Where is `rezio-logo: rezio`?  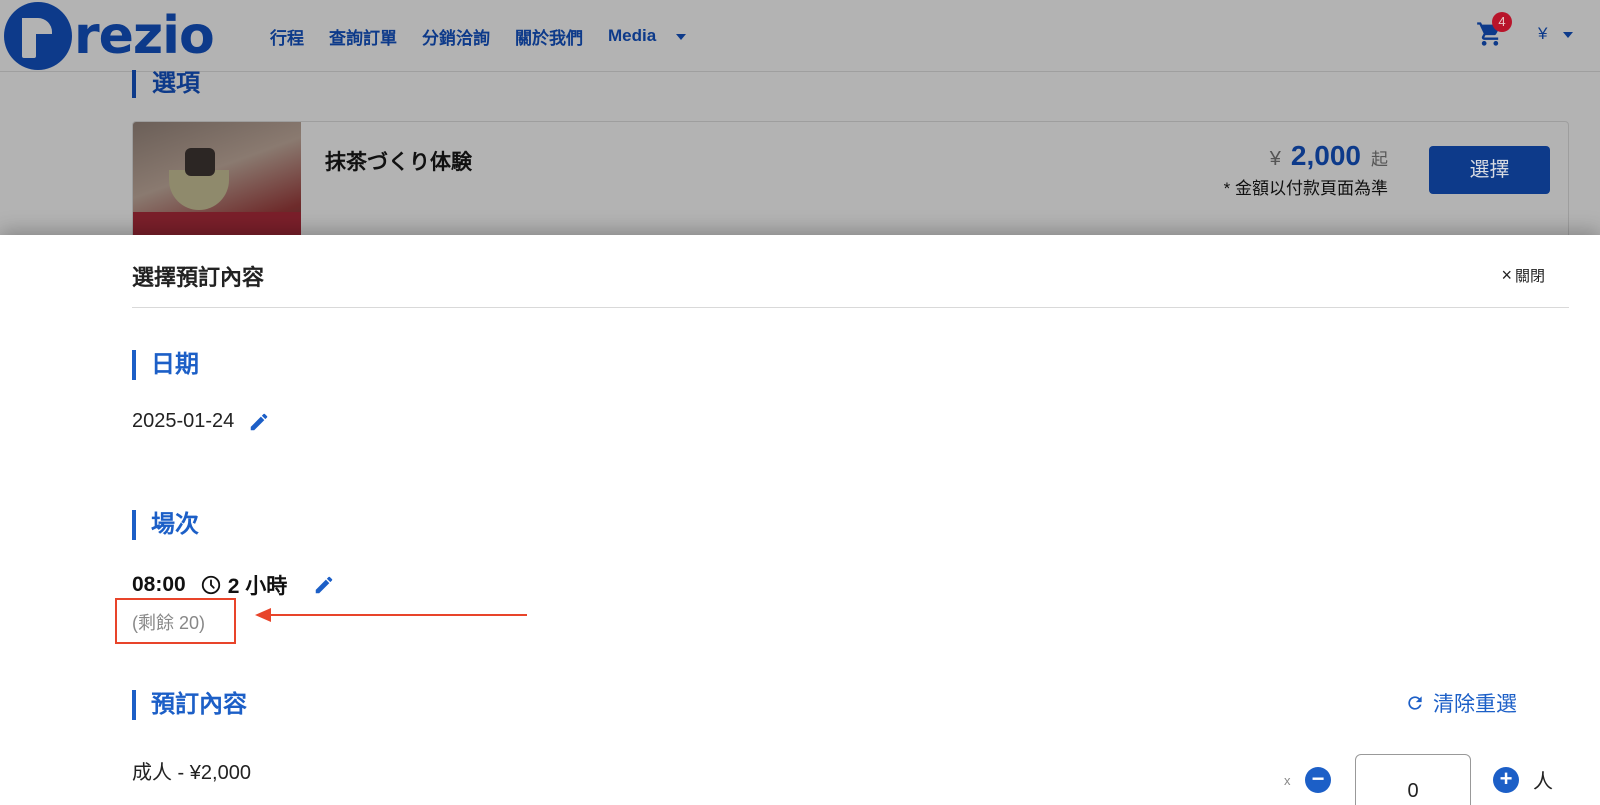
rezio-logo: rezio is located at coordinates (109, 36).